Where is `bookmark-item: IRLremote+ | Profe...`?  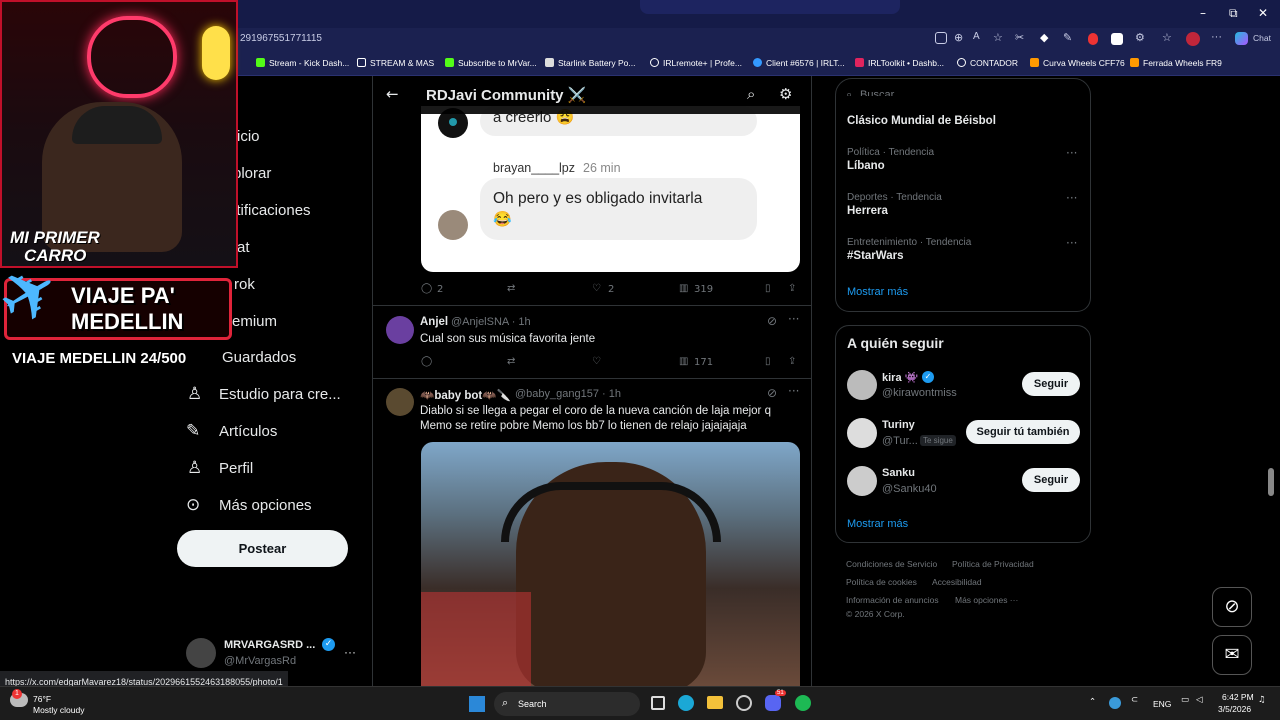 bookmark-item: IRLremote+ | Profe... is located at coordinates (696, 63).